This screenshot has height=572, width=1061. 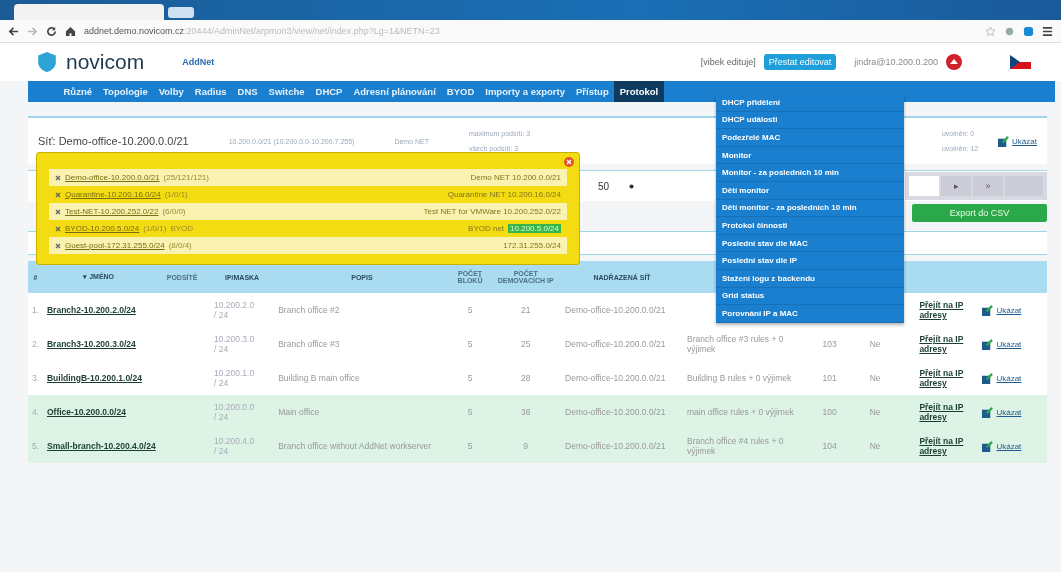 What do you see at coordinates (308, 211) in the screenshot?
I see `tree-item: Test-NET-10.200.252.0/22 (6/0/0) Test NET for VMWare 10.200.252.0/22` at bounding box center [308, 211].